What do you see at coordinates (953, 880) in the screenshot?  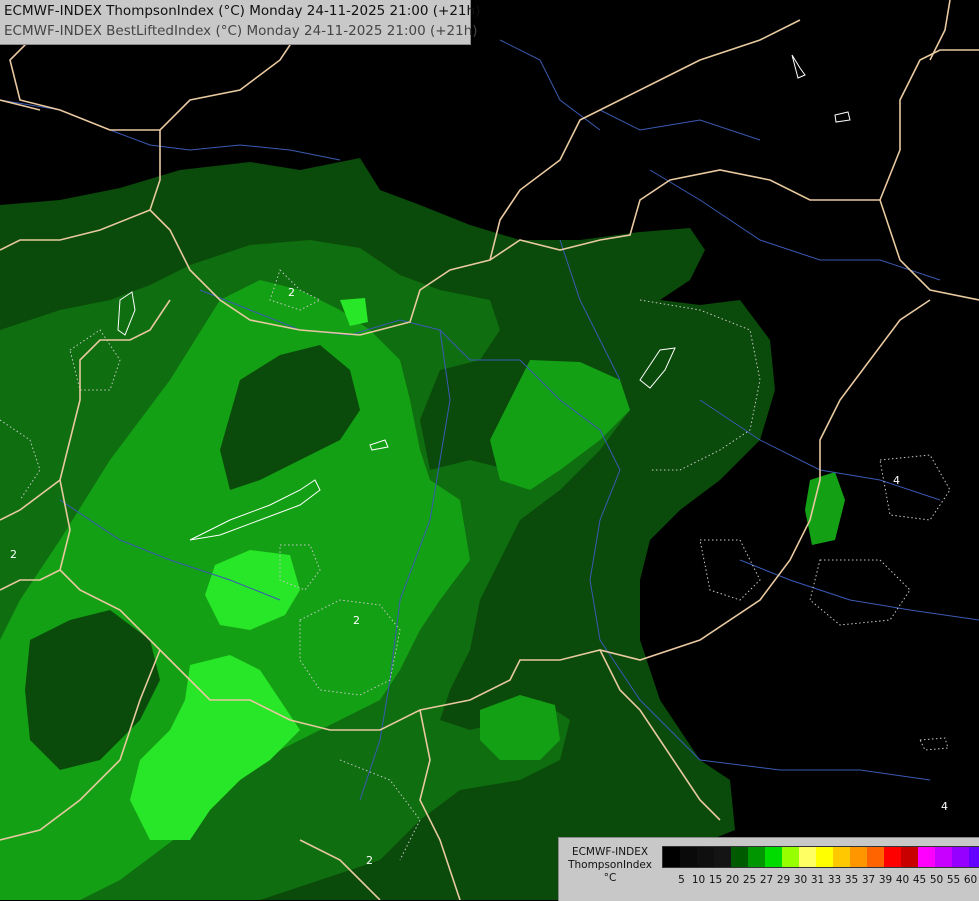 I see `legend-tick-label: 55` at bounding box center [953, 880].